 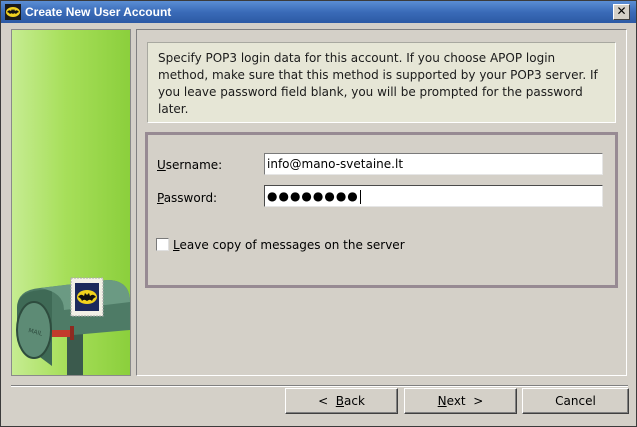 What do you see at coordinates (319, 386) in the screenshot?
I see `button-divider` at bounding box center [319, 386].